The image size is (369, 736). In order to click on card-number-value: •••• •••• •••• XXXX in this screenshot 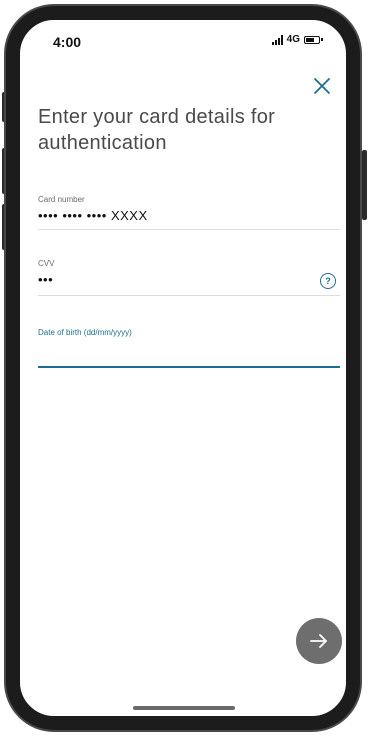, I will do `click(189, 215)`.